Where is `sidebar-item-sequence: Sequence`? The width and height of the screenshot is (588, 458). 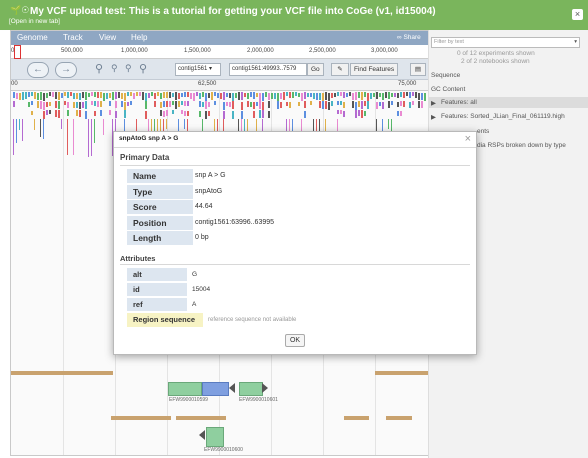 sidebar-item-sequence: Sequence is located at coordinates (445, 75).